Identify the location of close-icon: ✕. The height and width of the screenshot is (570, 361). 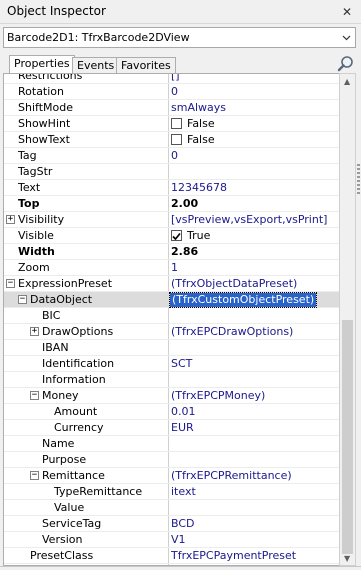
(347, 12).